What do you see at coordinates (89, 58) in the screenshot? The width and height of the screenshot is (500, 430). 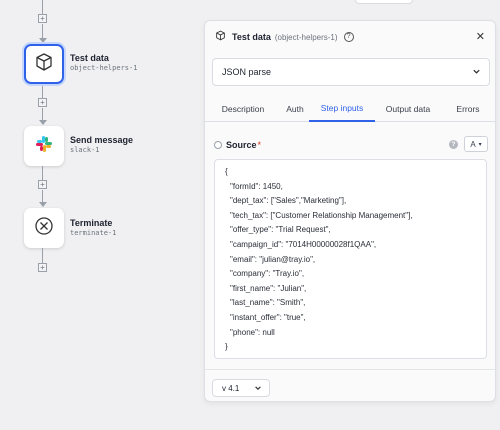 I see `step-title: Test data` at bounding box center [89, 58].